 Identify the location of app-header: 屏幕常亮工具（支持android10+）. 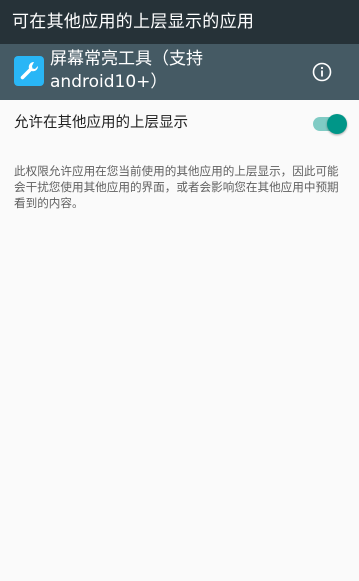
(179, 72).